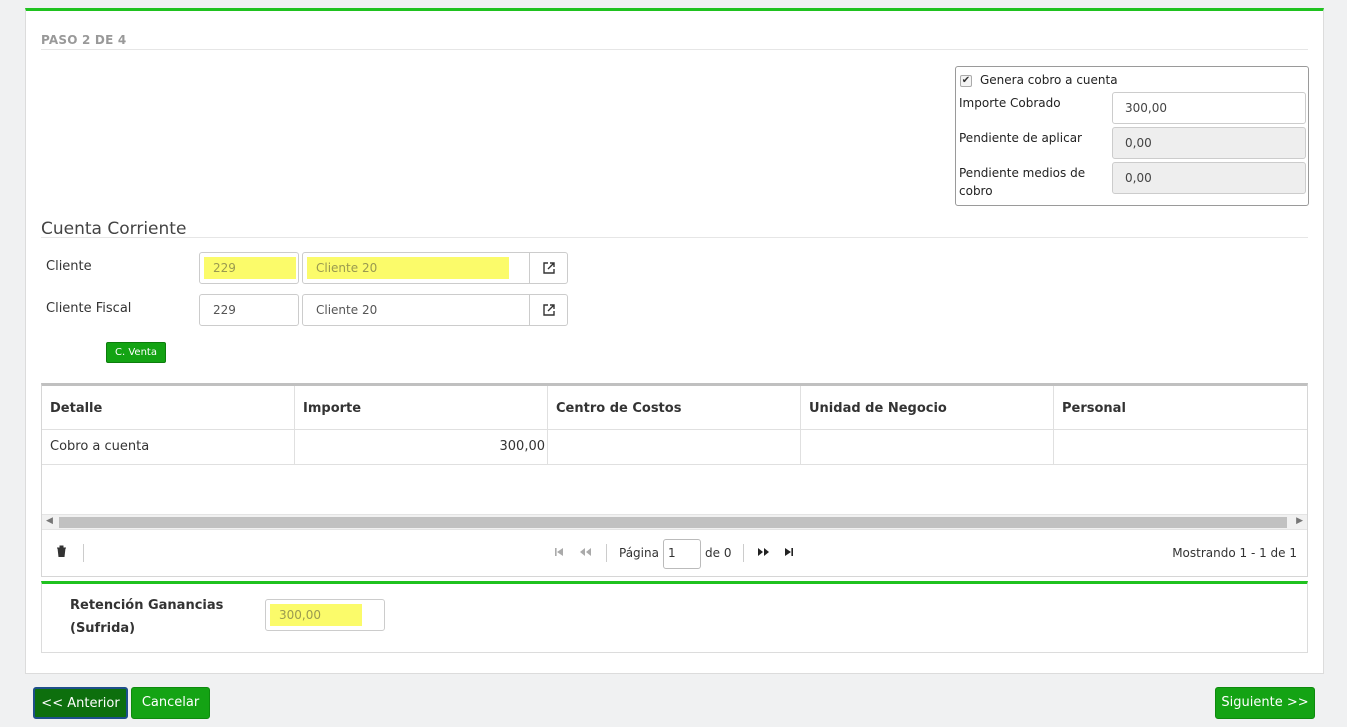 The image size is (1347, 727). Describe the element at coordinates (1180, 407) in the screenshot. I see `column-header-personal: Personal` at that location.